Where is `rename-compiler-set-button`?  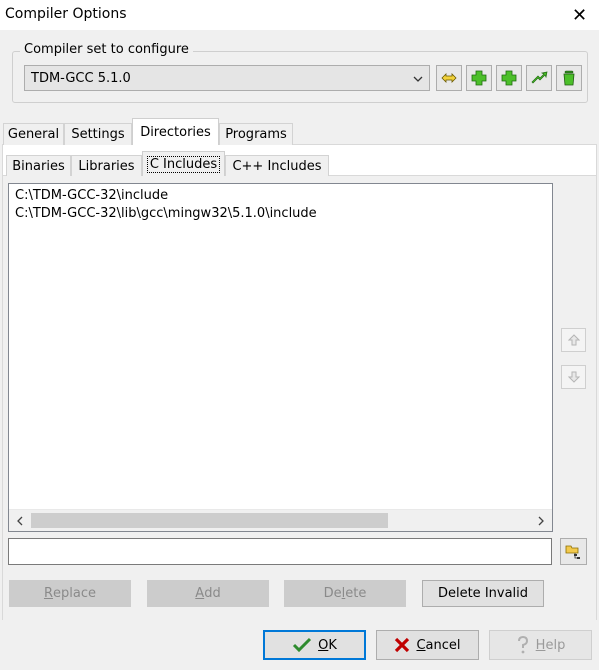
rename-compiler-set-button is located at coordinates (449, 78).